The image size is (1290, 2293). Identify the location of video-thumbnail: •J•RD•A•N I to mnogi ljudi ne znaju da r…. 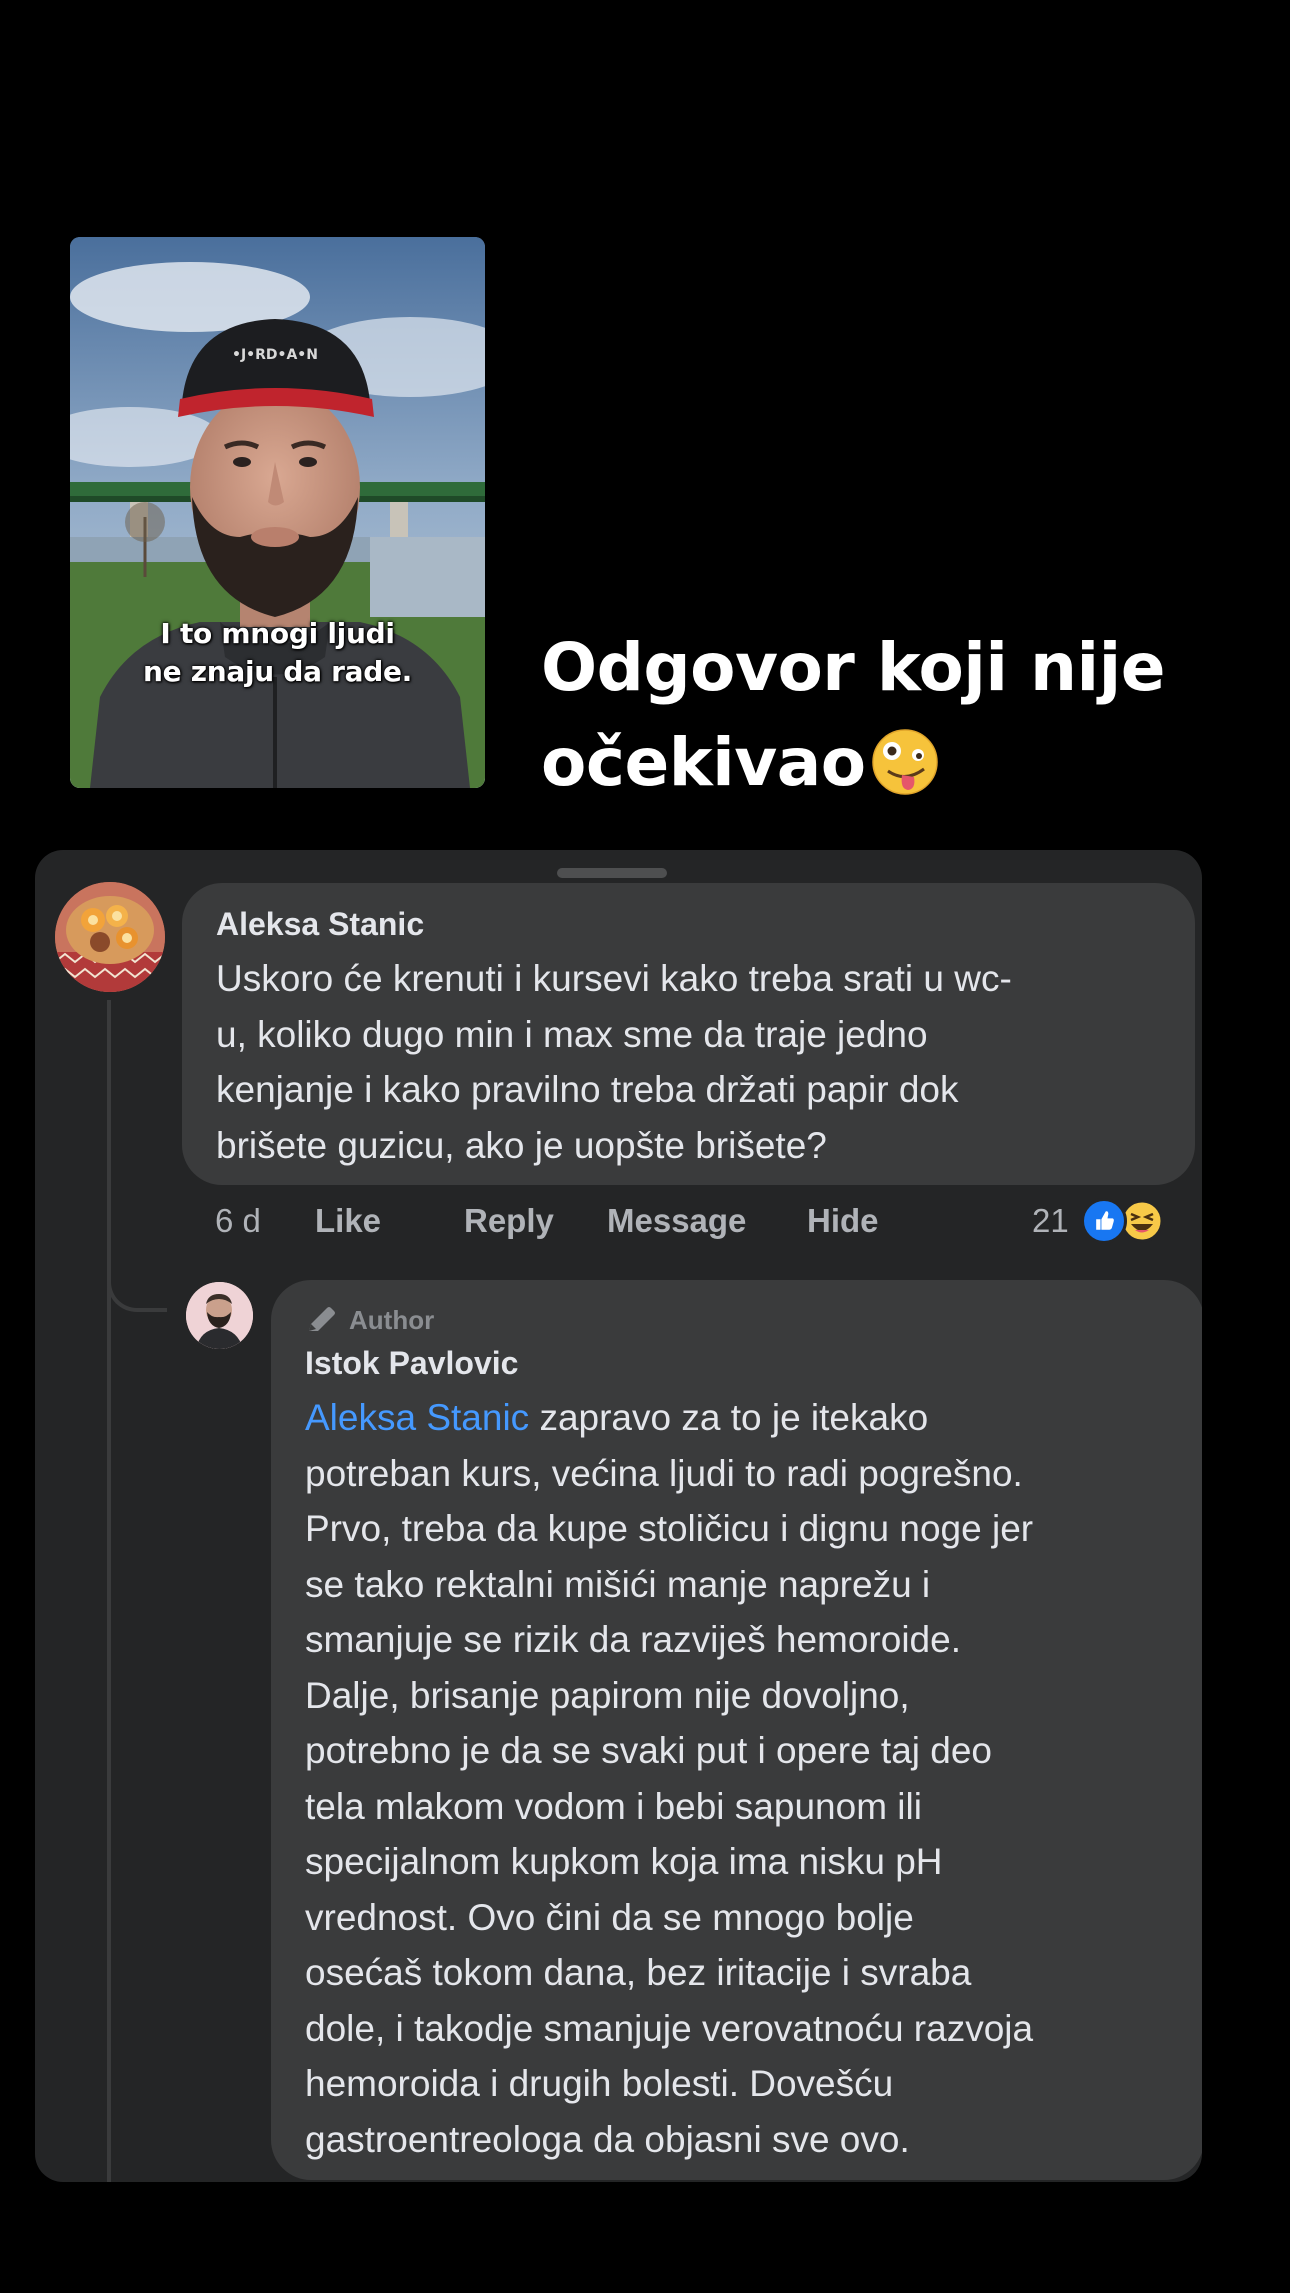
(277, 512).